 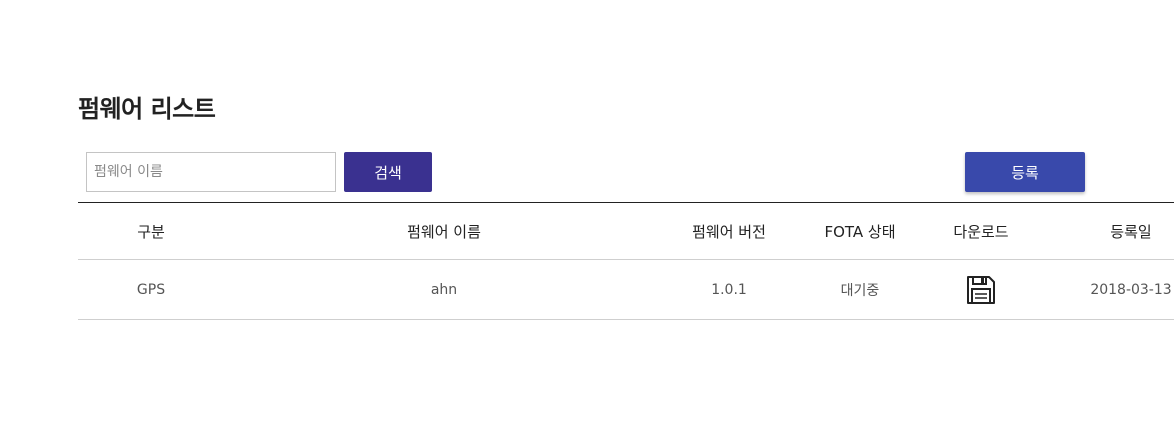 What do you see at coordinates (860, 290) in the screenshot?
I see `cell-fota-status: 대기중` at bounding box center [860, 290].